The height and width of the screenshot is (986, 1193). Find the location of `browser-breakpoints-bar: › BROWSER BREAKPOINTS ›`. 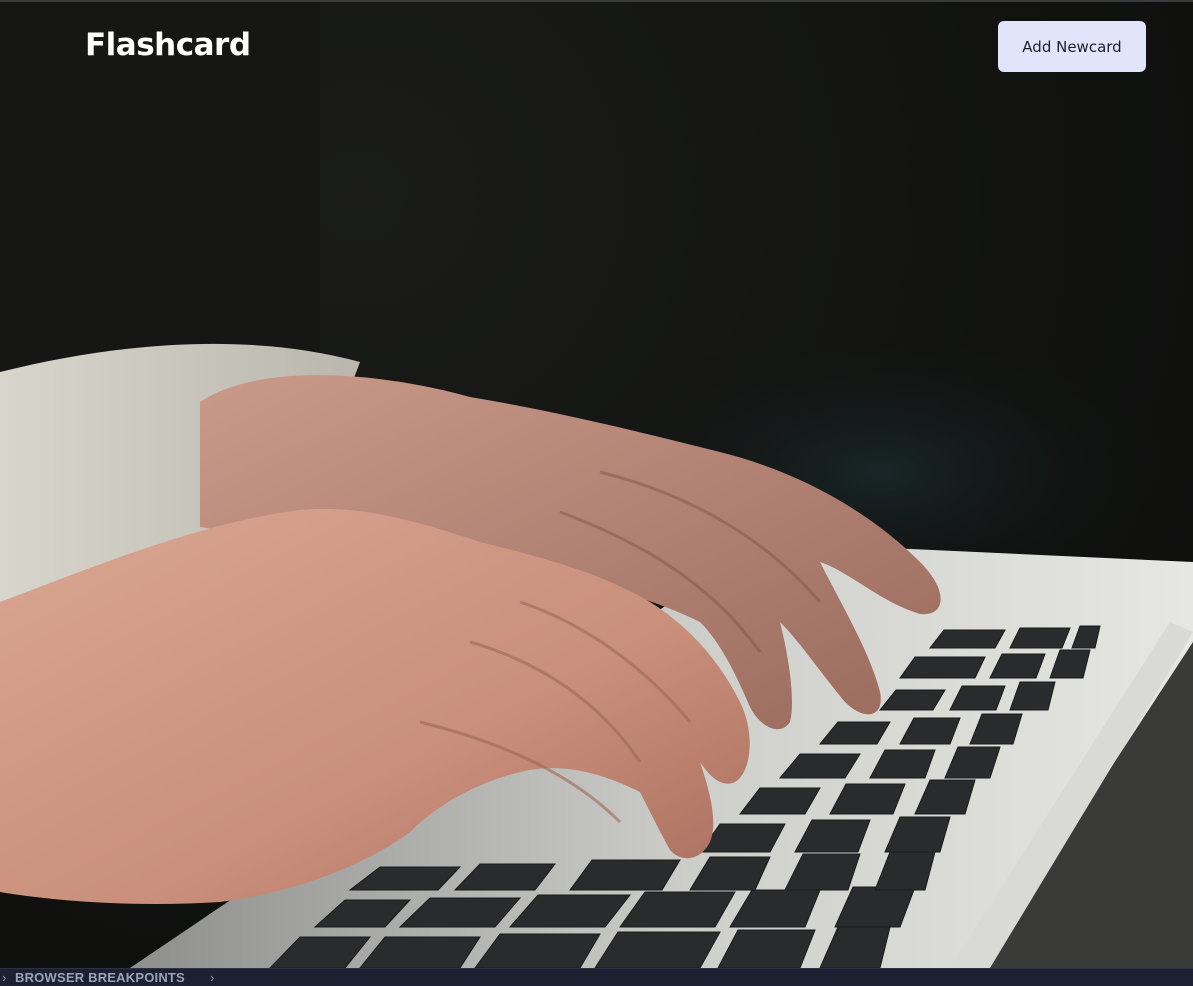

browser-breakpoints-bar: › BROWSER BREAKPOINTS › is located at coordinates (596, 977).